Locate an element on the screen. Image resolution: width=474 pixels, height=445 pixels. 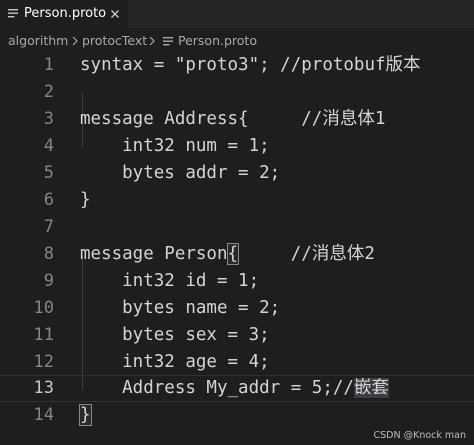
watermark: CSDN @Knock man is located at coordinates (419, 435).